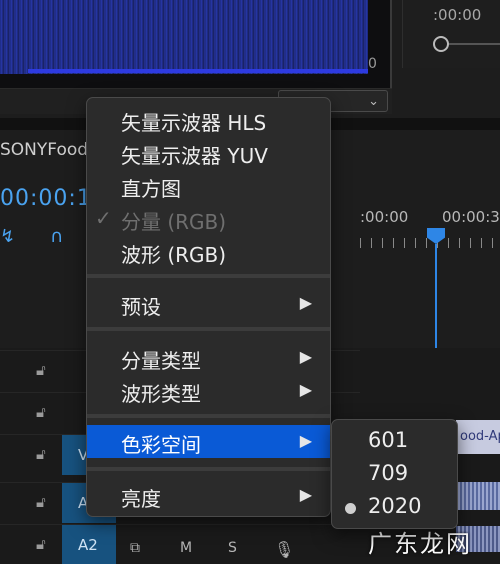 The height and width of the screenshot is (564, 500). What do you see at coordinates (135, 548) in the screenshot?
I see `sync-lock-icon: ⧉` at bounding box center [135, 548].